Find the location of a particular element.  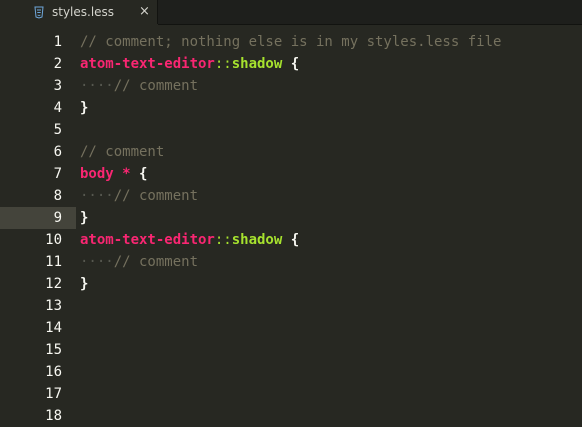

tab-title: styles.less is located at coordinates (83, 12).